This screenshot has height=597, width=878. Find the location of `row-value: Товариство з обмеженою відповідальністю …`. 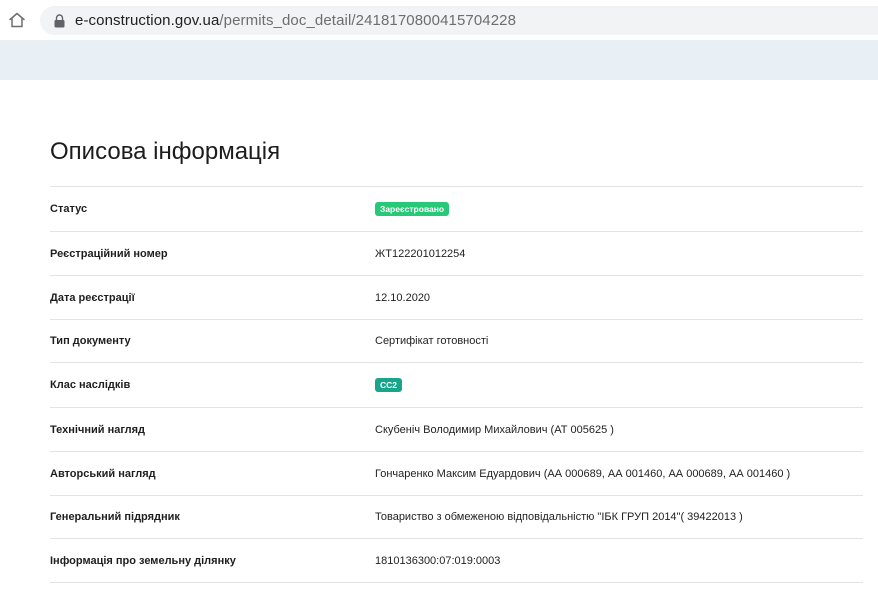

row-value: Товариство з обмеженою відповідальністю … is located at coordinates (559, 517).